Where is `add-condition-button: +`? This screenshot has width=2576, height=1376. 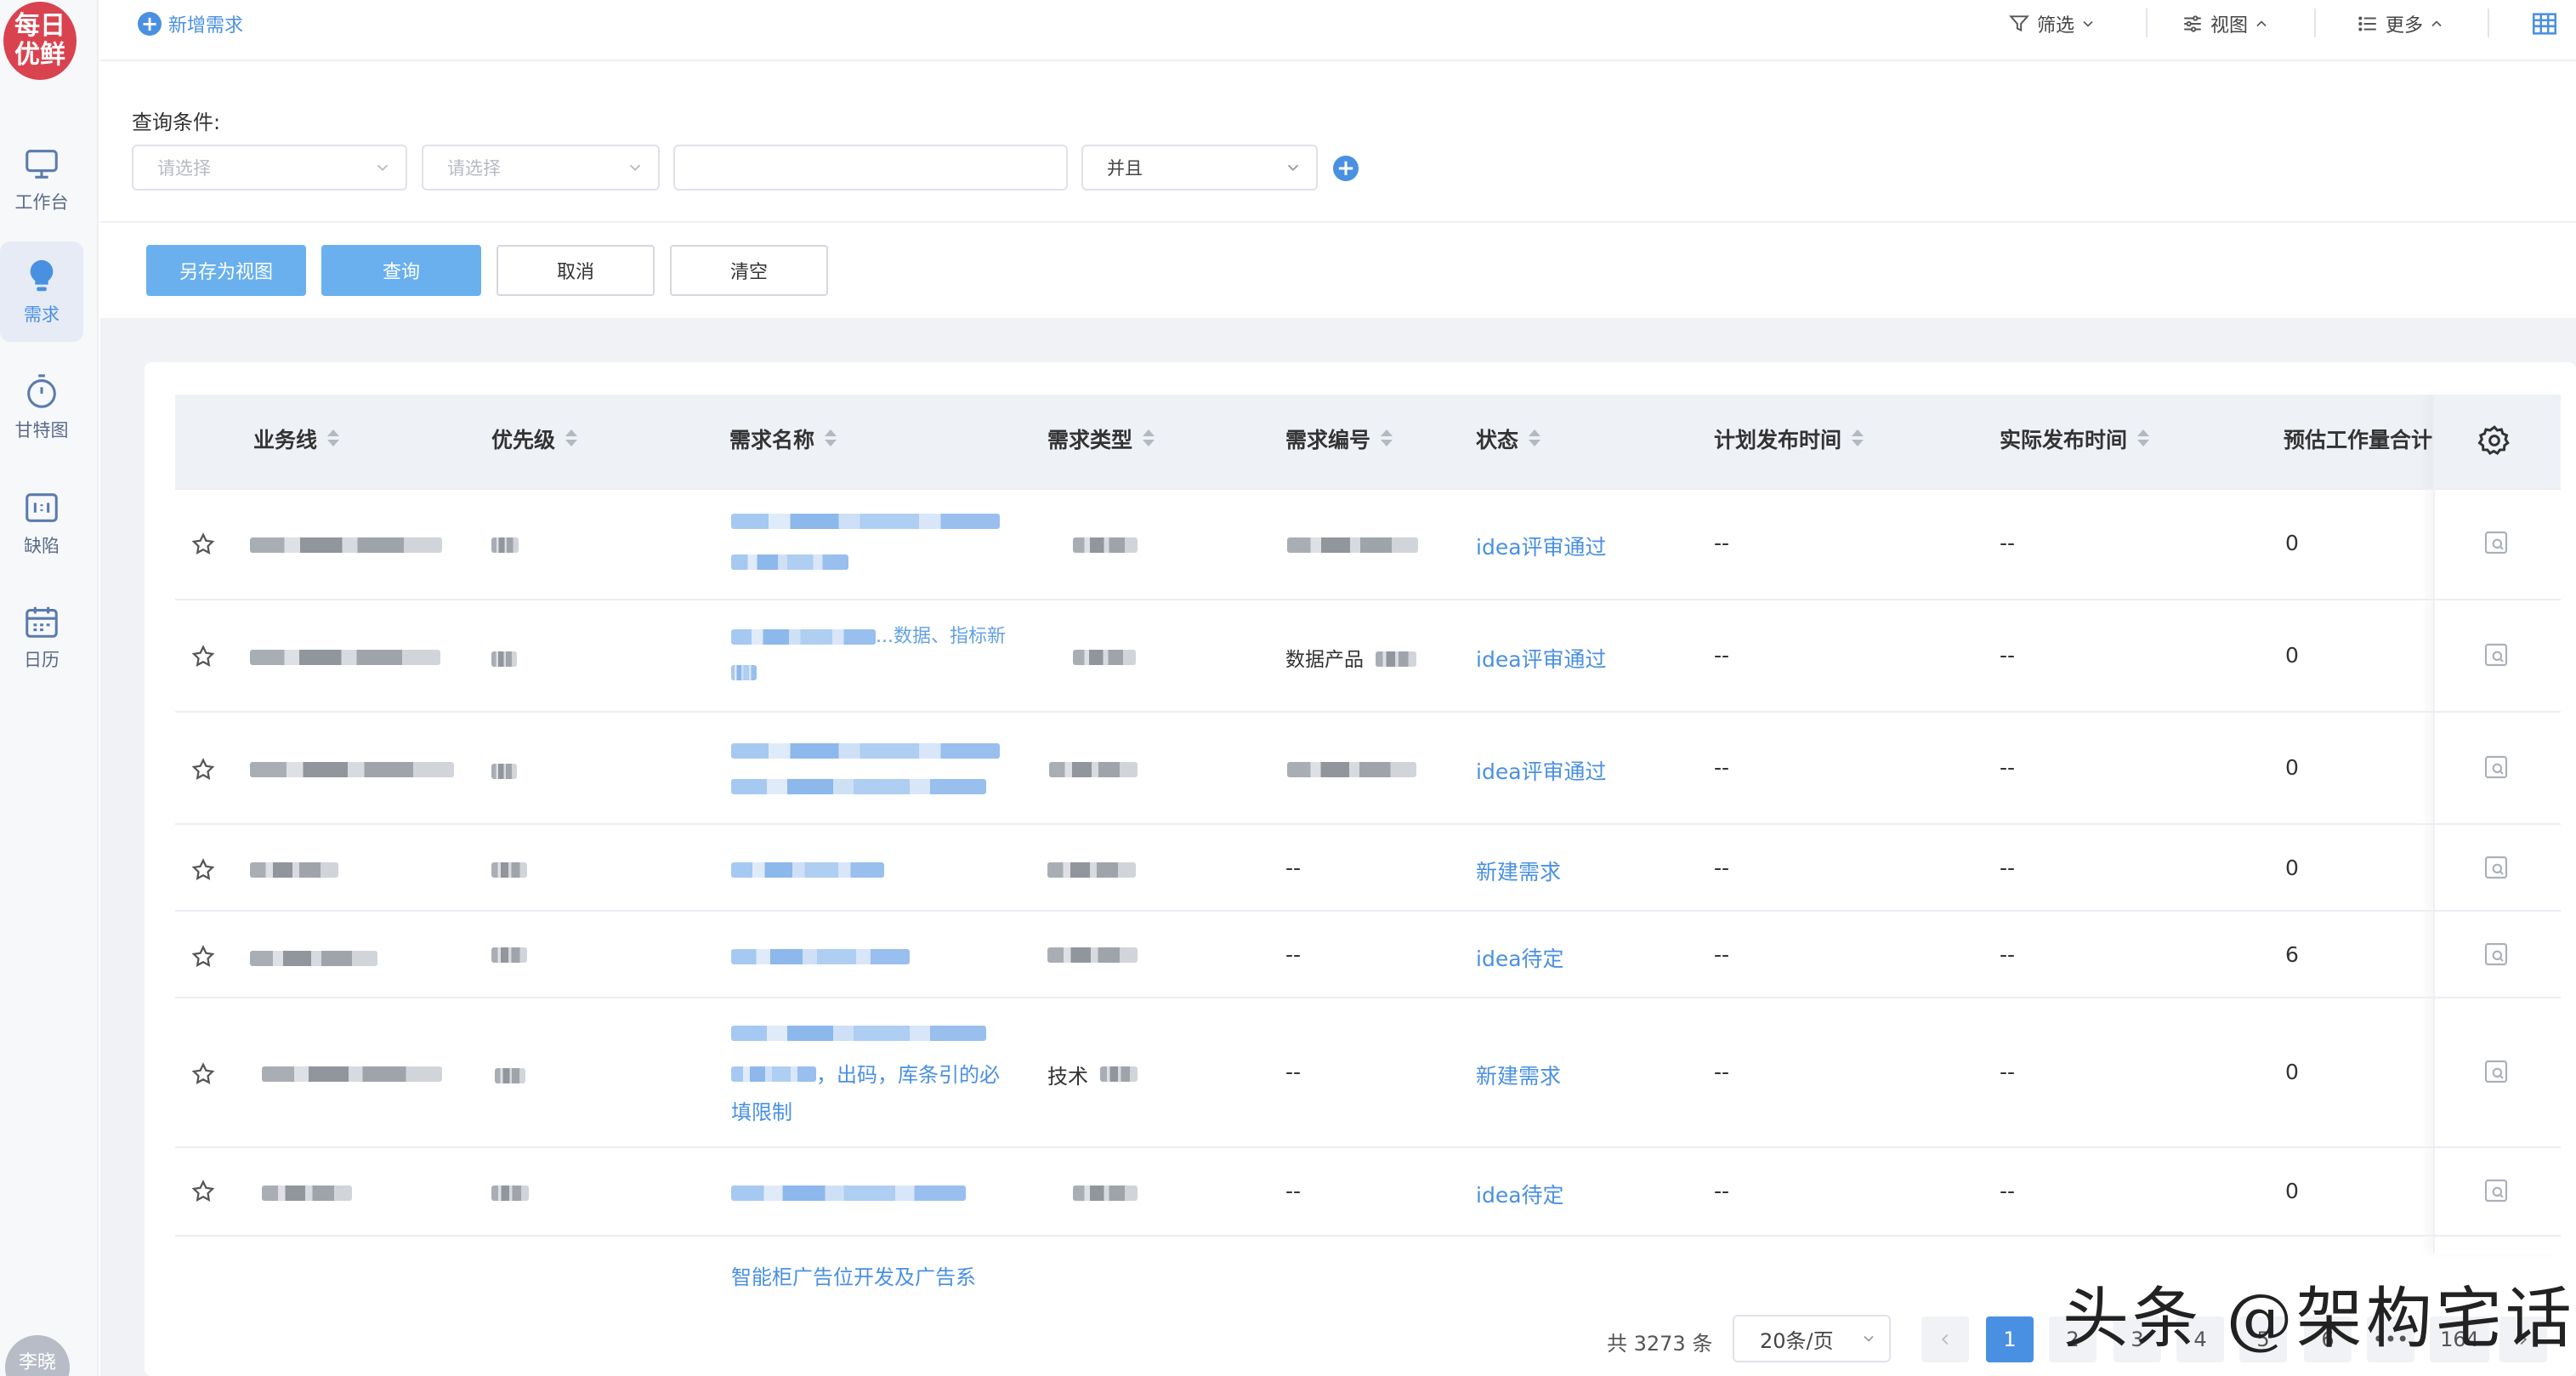 add-condition-button: + is located at coordinates (1346, 168).